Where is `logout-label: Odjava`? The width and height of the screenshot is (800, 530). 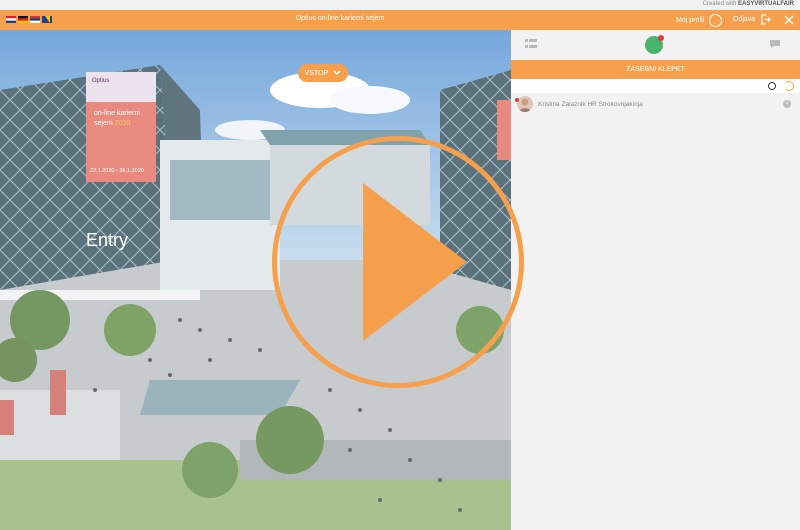 logout-label: Odjava is located at coordinates (744, 19).